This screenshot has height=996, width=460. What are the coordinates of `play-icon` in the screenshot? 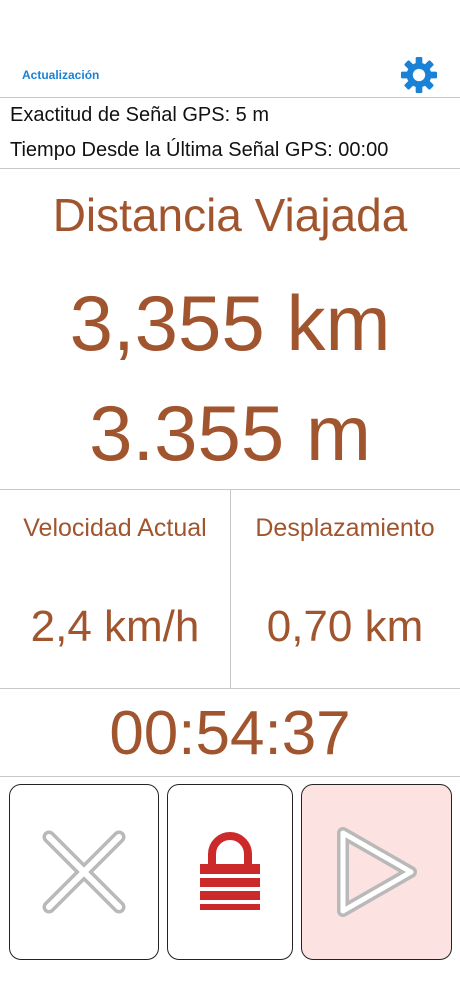 It's located at (376, 872).